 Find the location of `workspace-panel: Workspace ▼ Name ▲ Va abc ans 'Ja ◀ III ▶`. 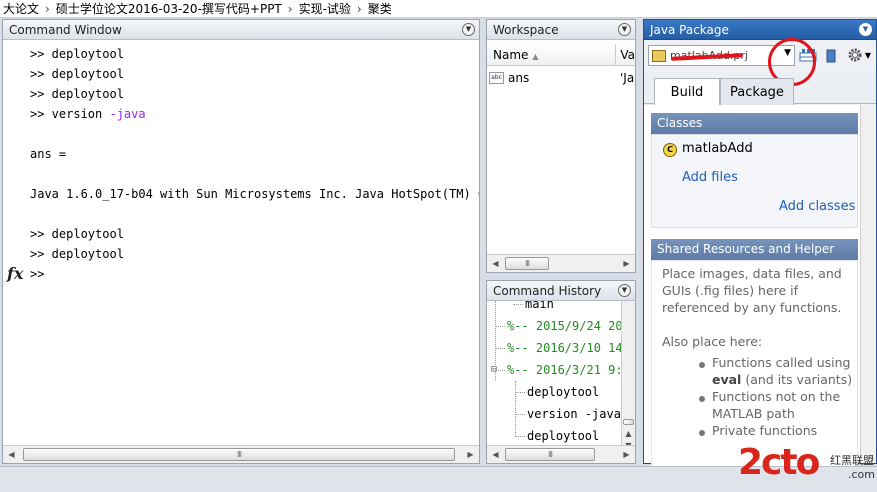

workspace-panel: Workspace ▼ Name ▲ Va abc ans 'Ja ◀ III ▶ is located at coordinates (561, 146).